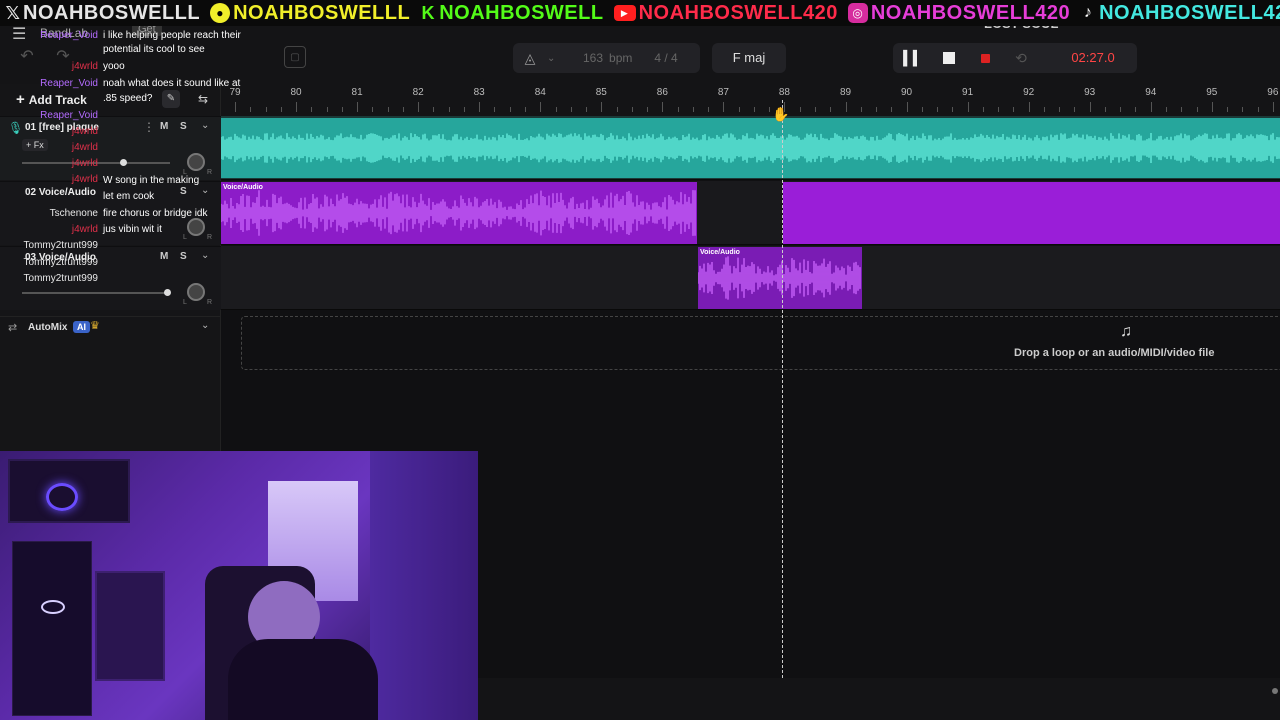 This screenshot has height=720, width=1280. I want to click on track-name: 02 Voice/Audio, so click(60, 192).